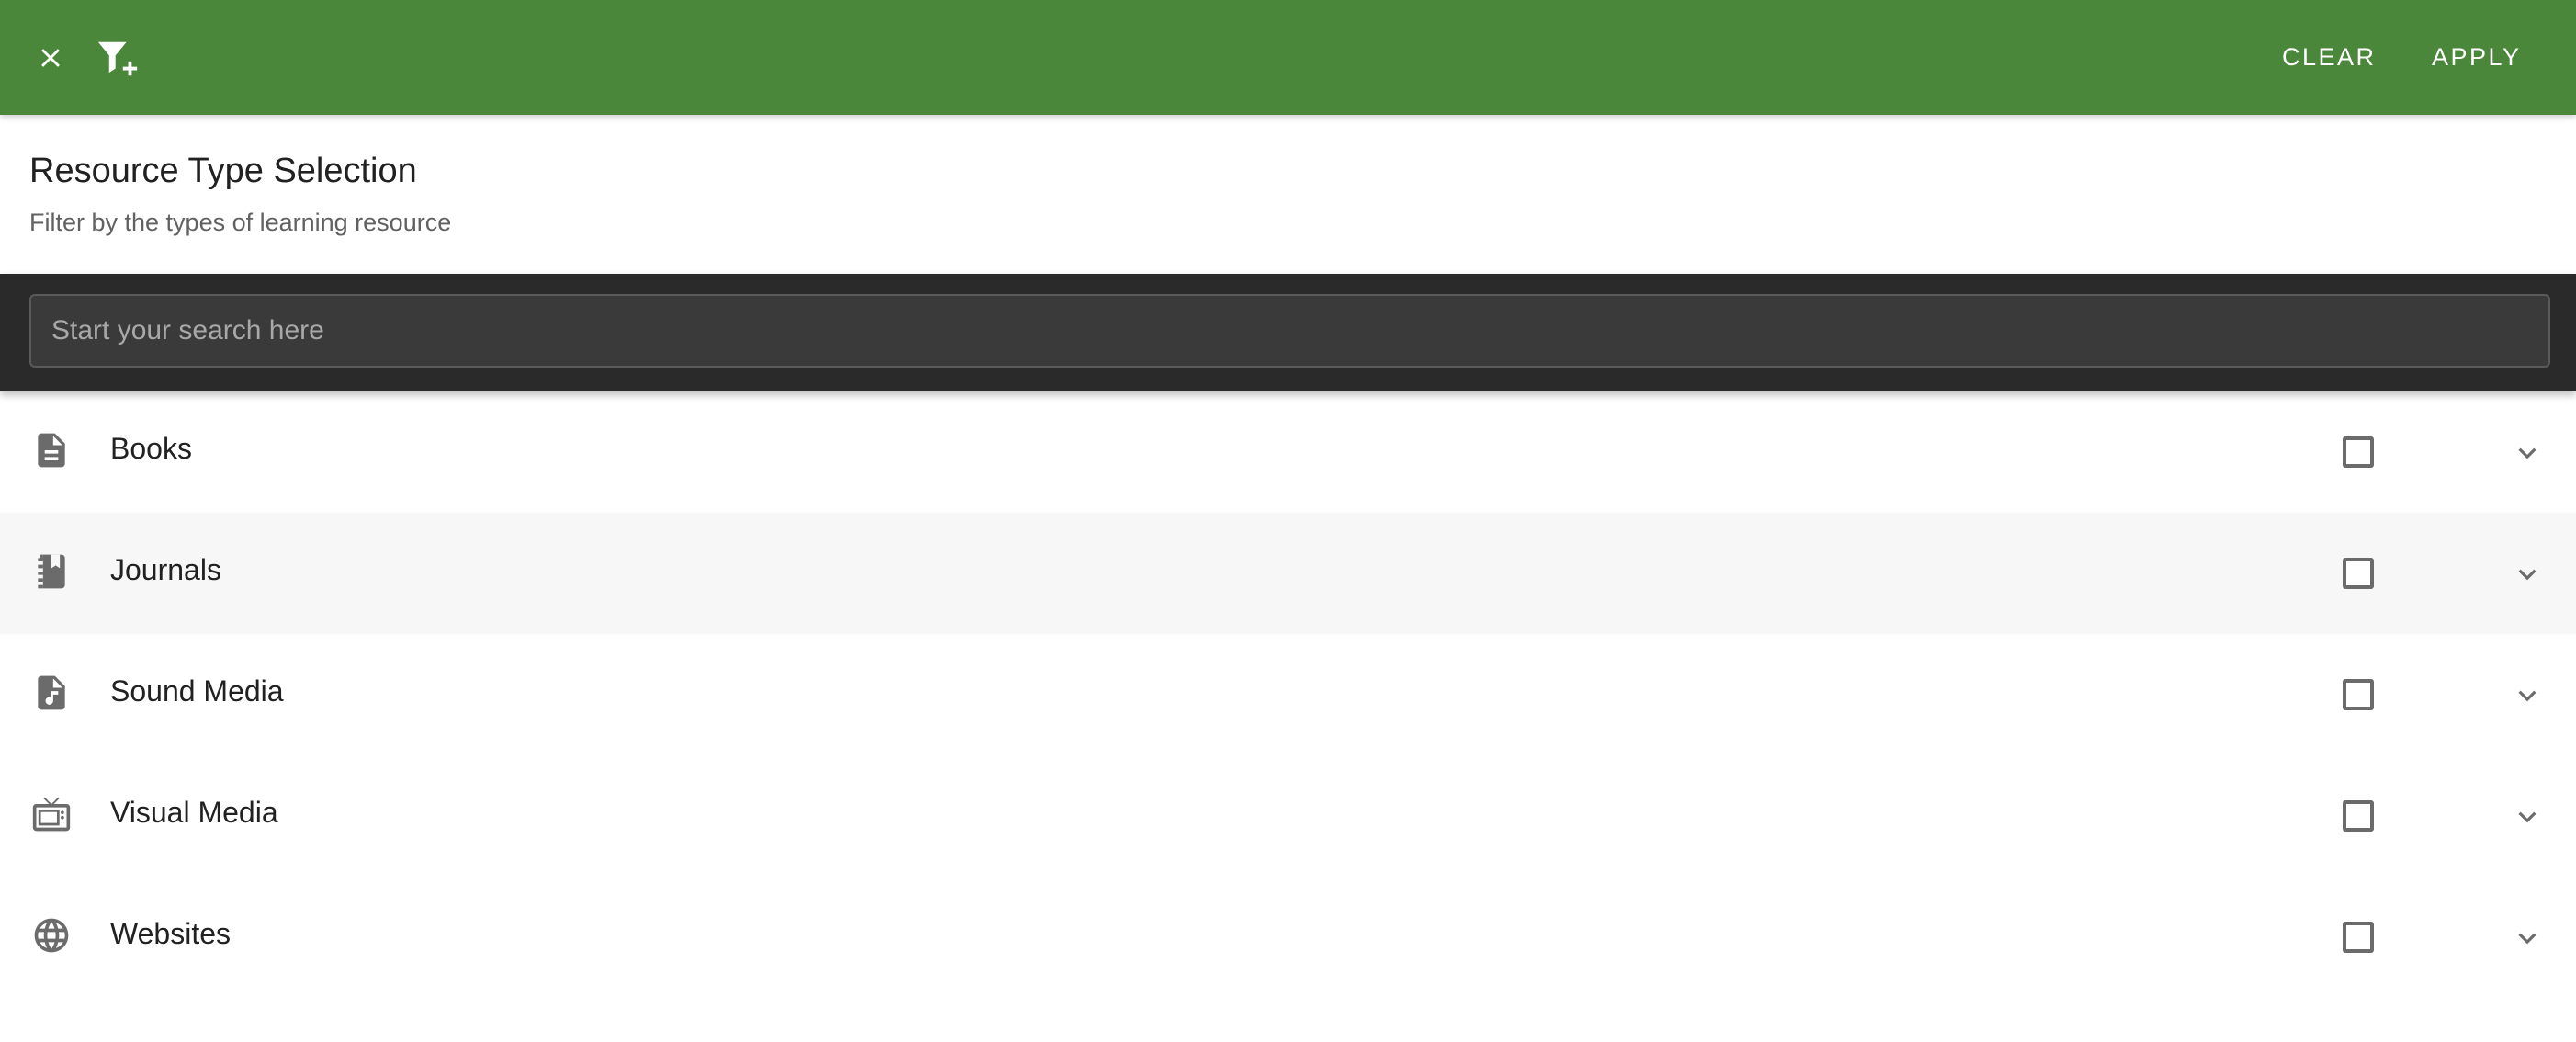  What do you see at coordinates (171, 933) in the screenshot?
I see `item-label: Websites` at bounding box center [171, 933].